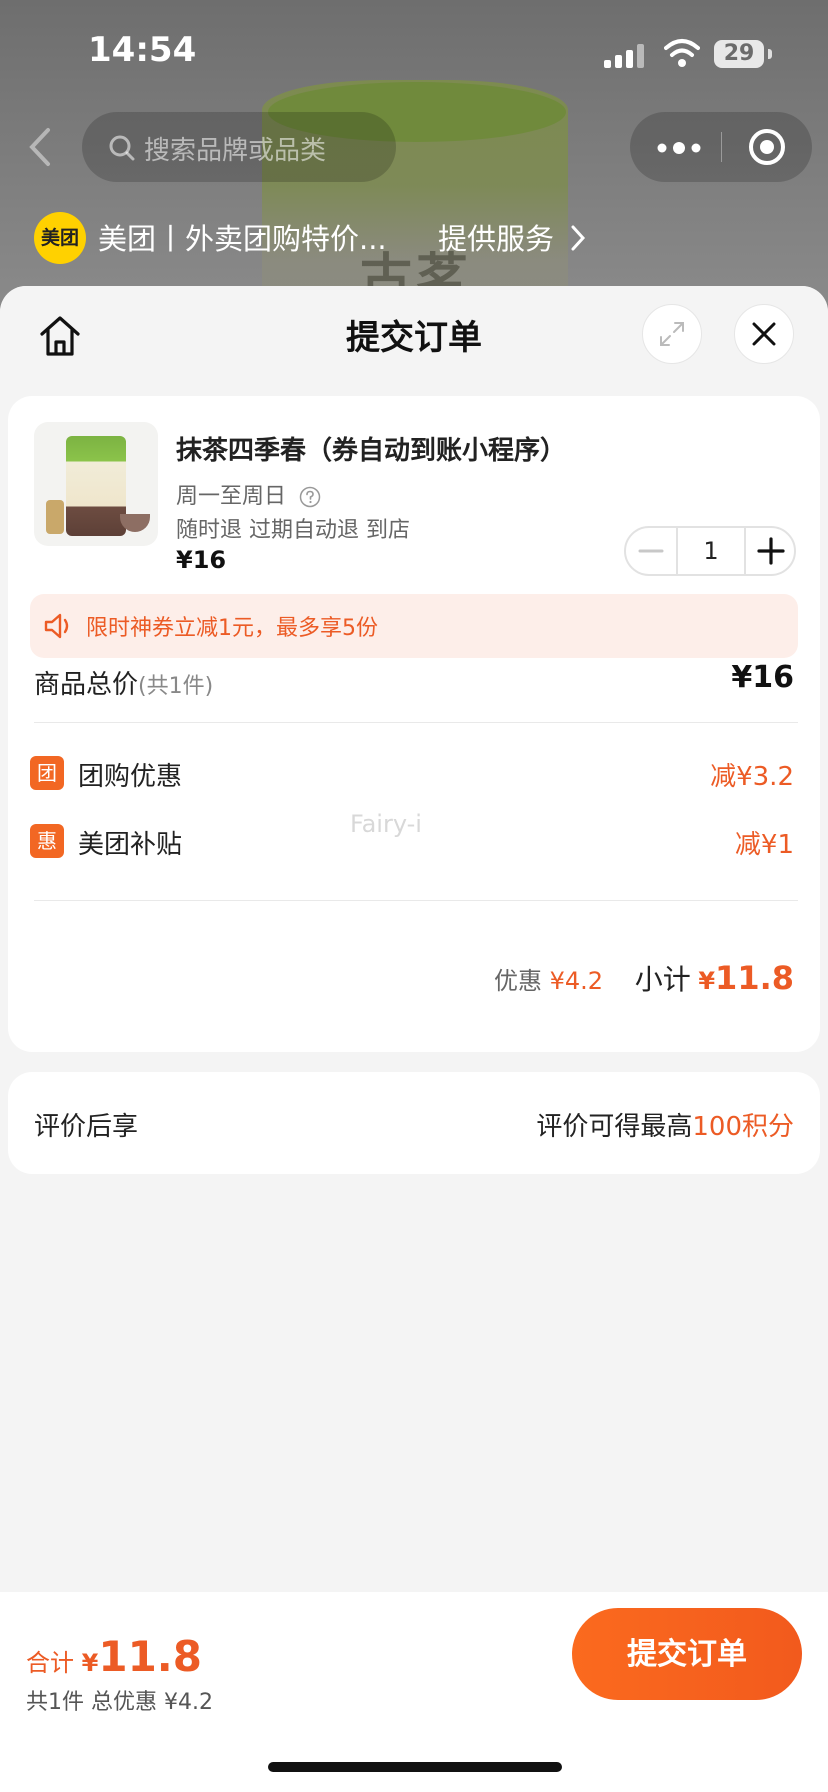 Image resolution: width=828 pixels, height=1792 pixels. What do you see at coordinates (767, 147) in the screenshot?
I see `target-icon` at bounding box center [767, 147].